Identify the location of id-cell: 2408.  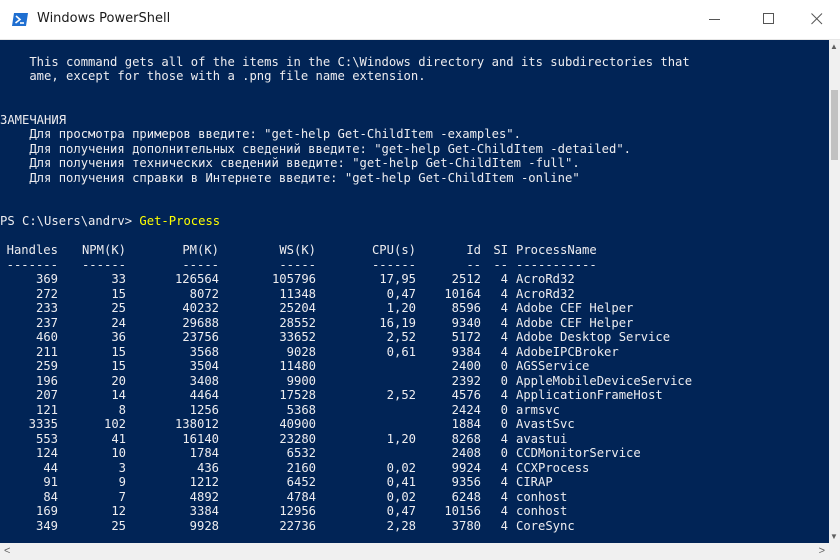
(466, 453).